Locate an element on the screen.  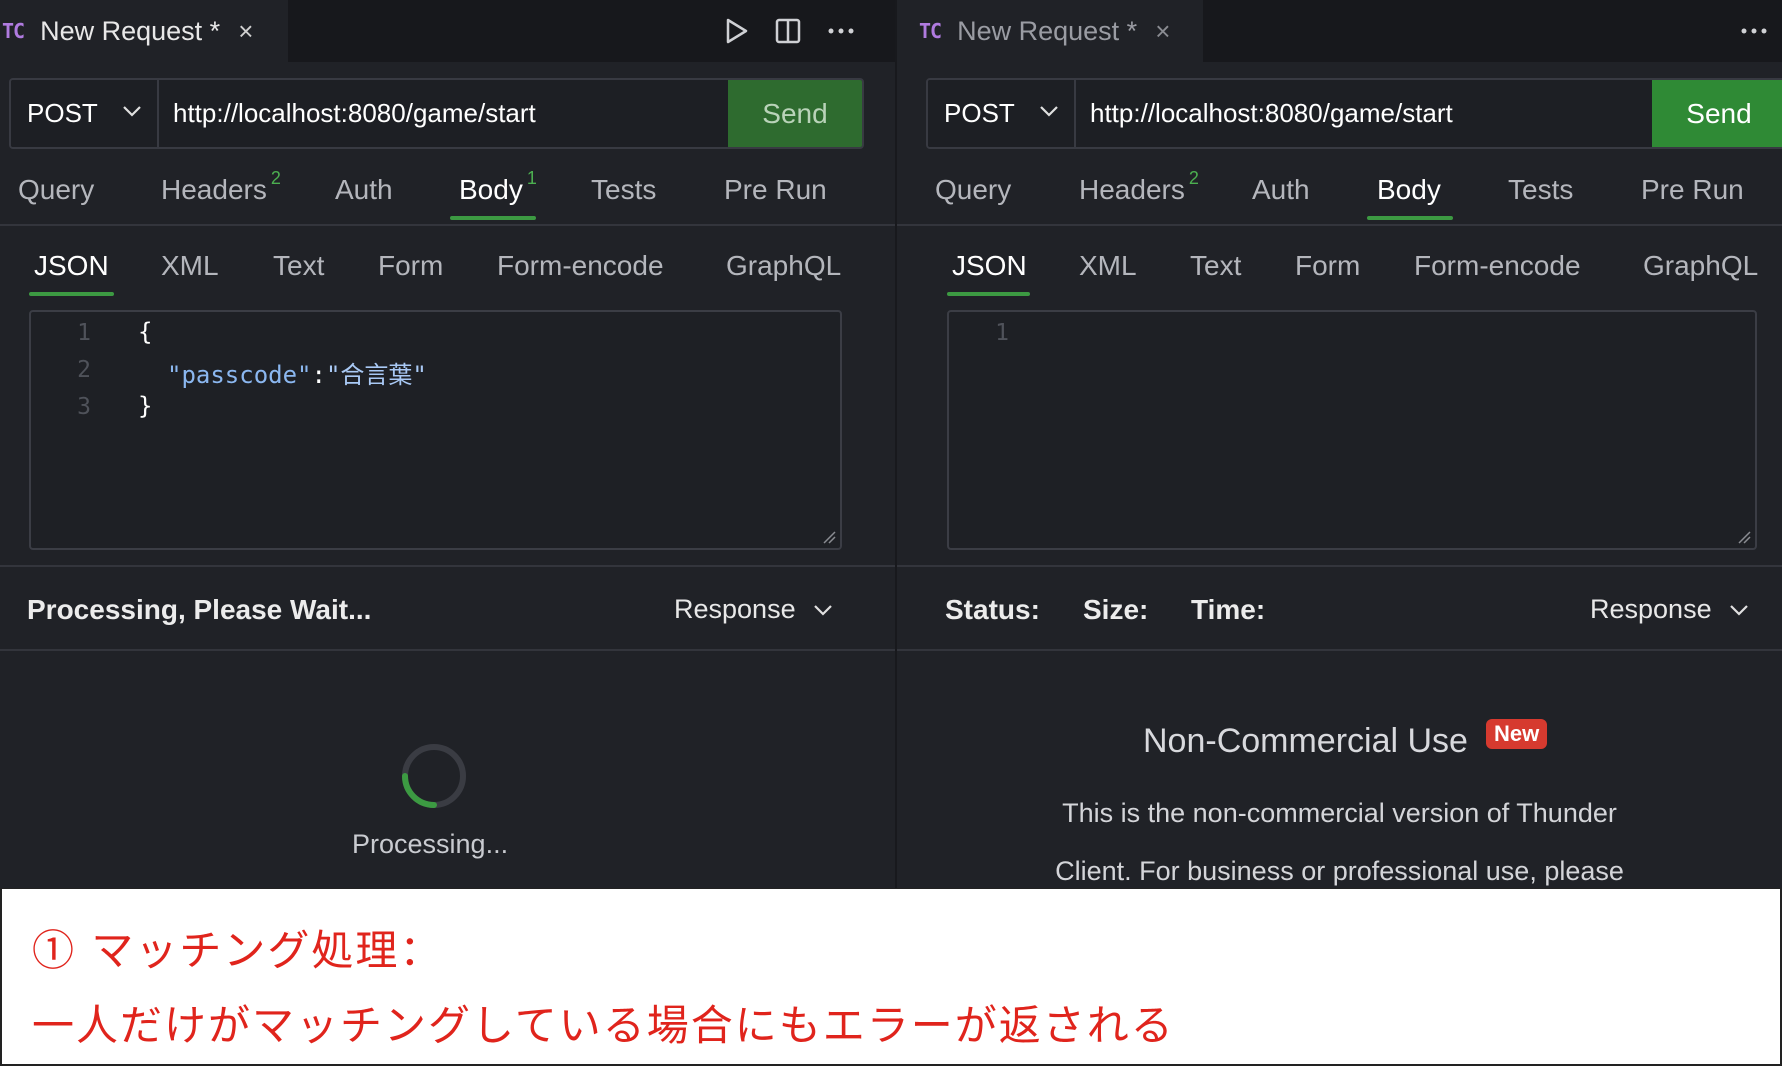
new-badge: New is located at coordinates (1517, 734).